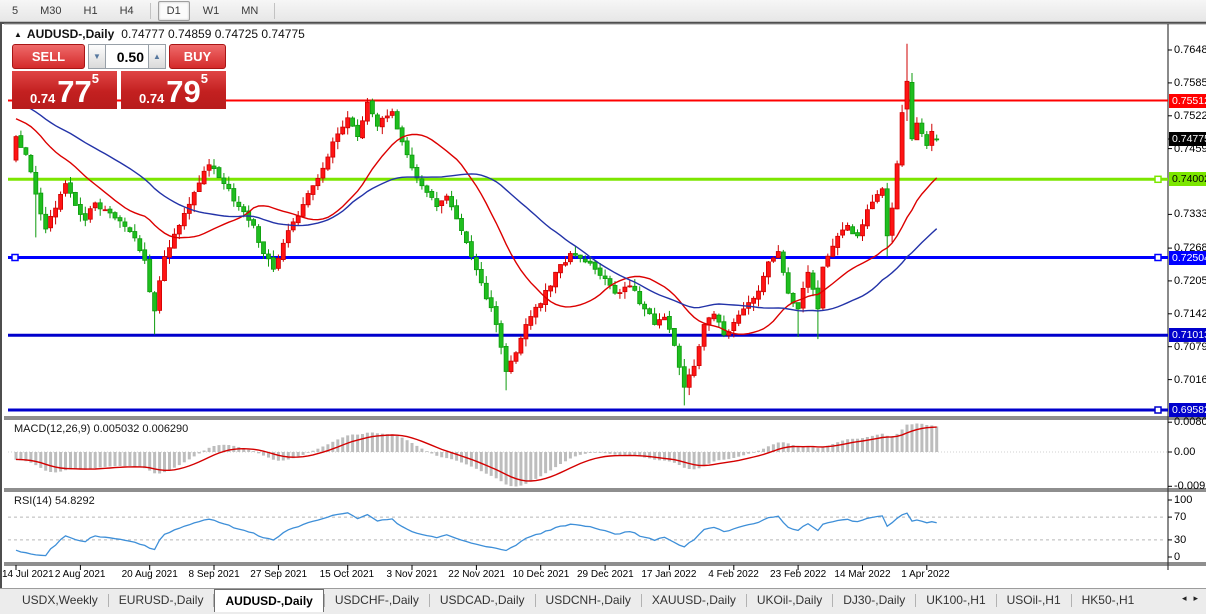 Image resolution: width=1206 pixels, height=614 pixels. What do you see at coordinates (197, 56) in the screenshot?
I see `buy-button: BUY` at bounding box center [197, 56].